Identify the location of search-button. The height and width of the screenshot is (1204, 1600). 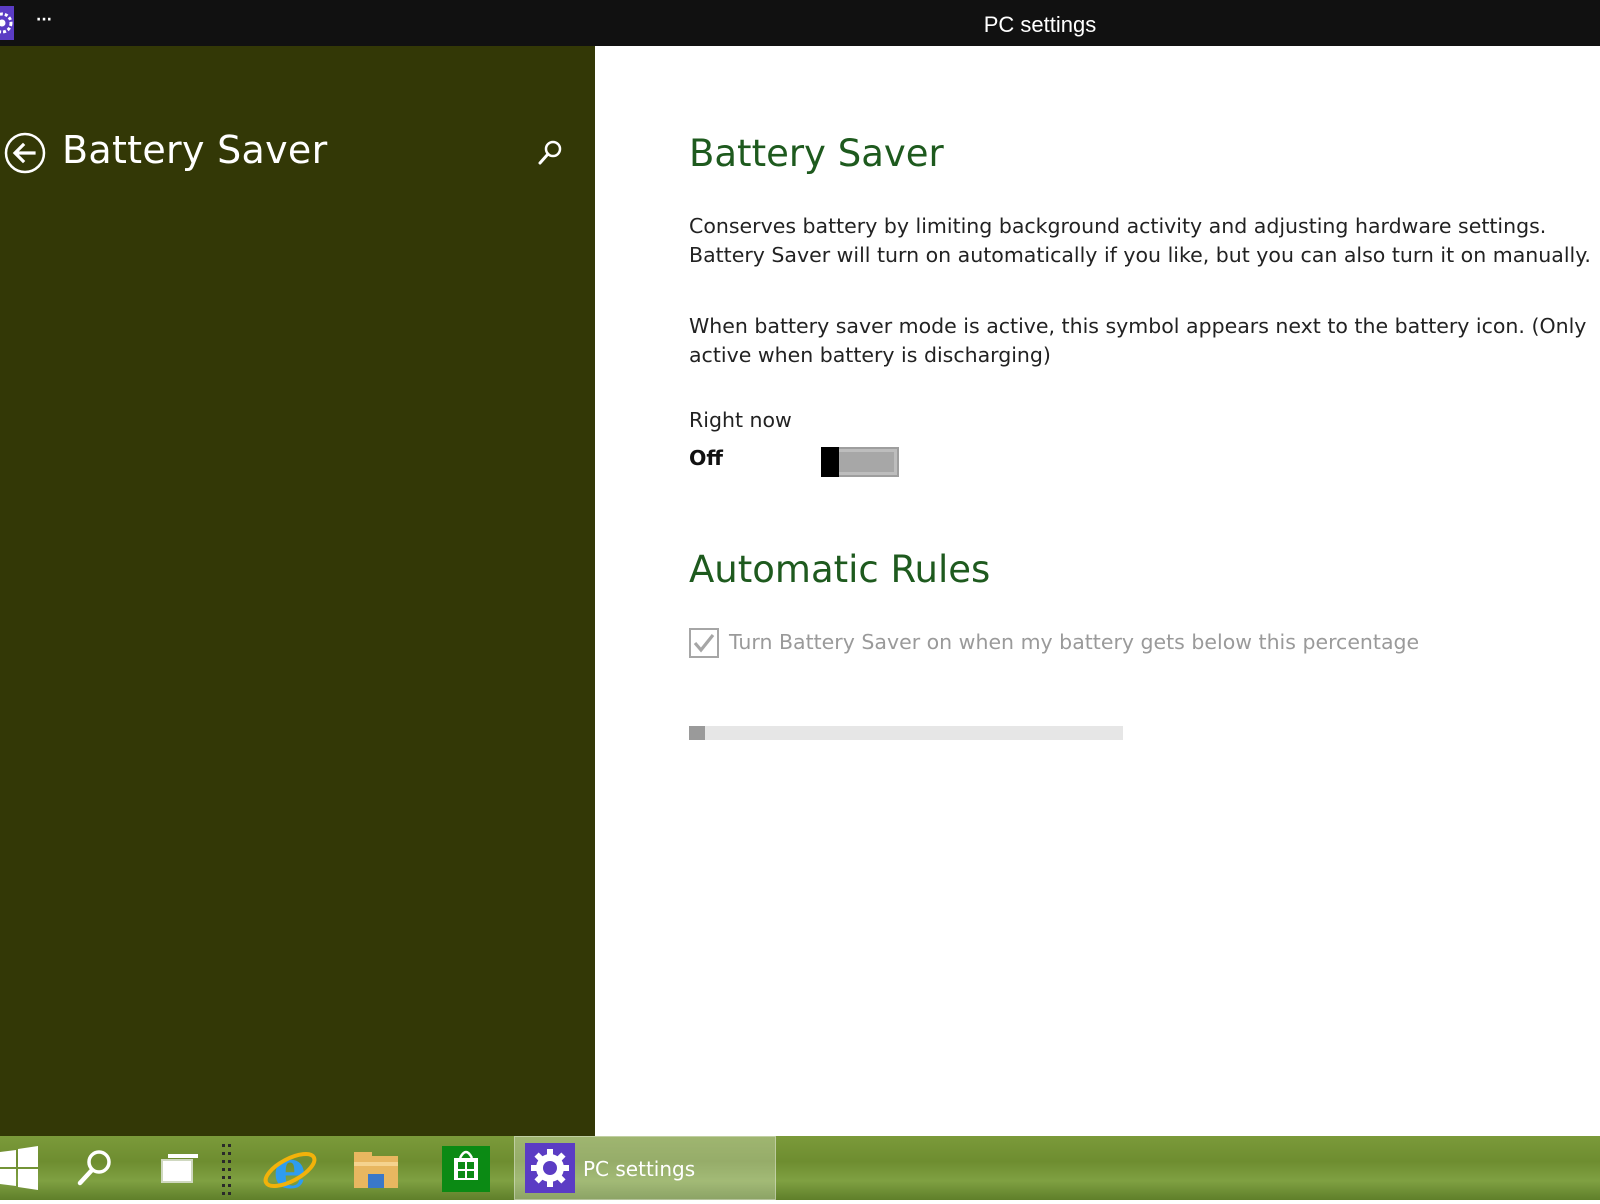
(551, 153).